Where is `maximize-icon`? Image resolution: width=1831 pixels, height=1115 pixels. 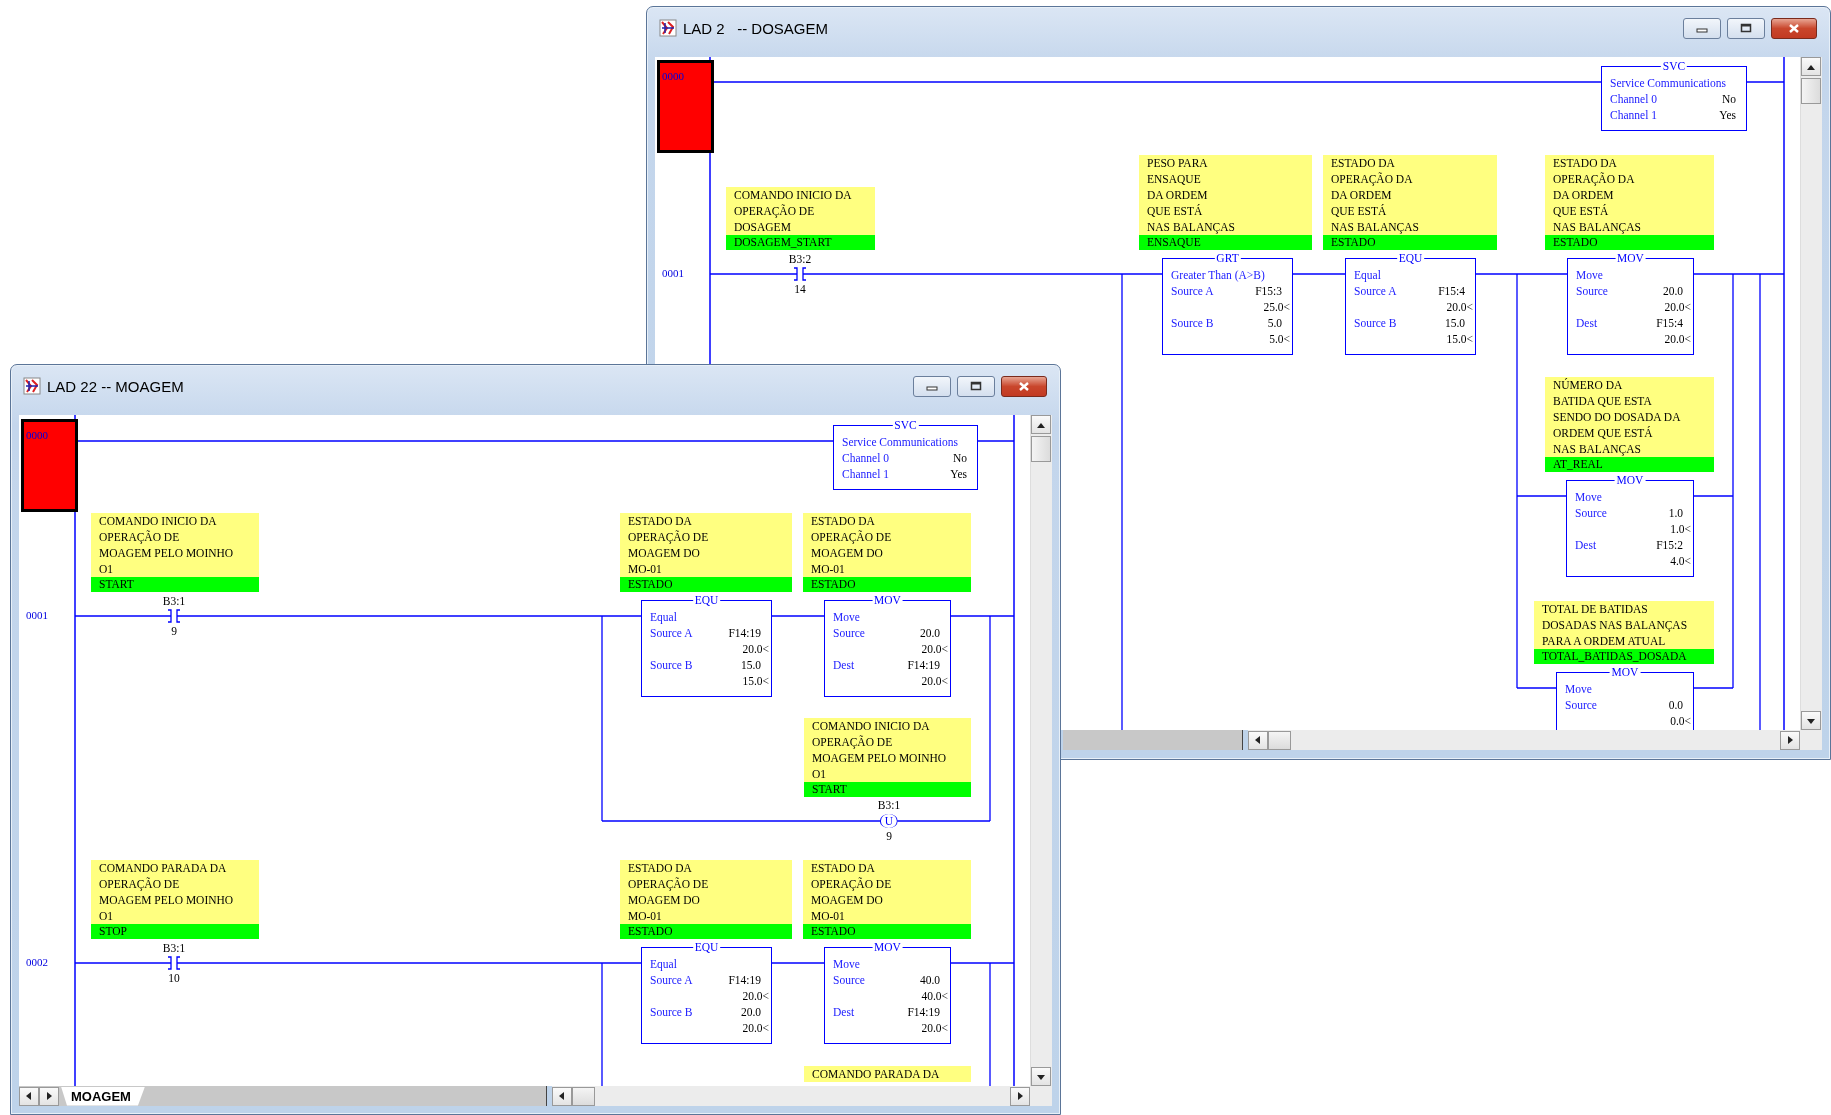
maximize-icon is located at coordinates (976, 386).